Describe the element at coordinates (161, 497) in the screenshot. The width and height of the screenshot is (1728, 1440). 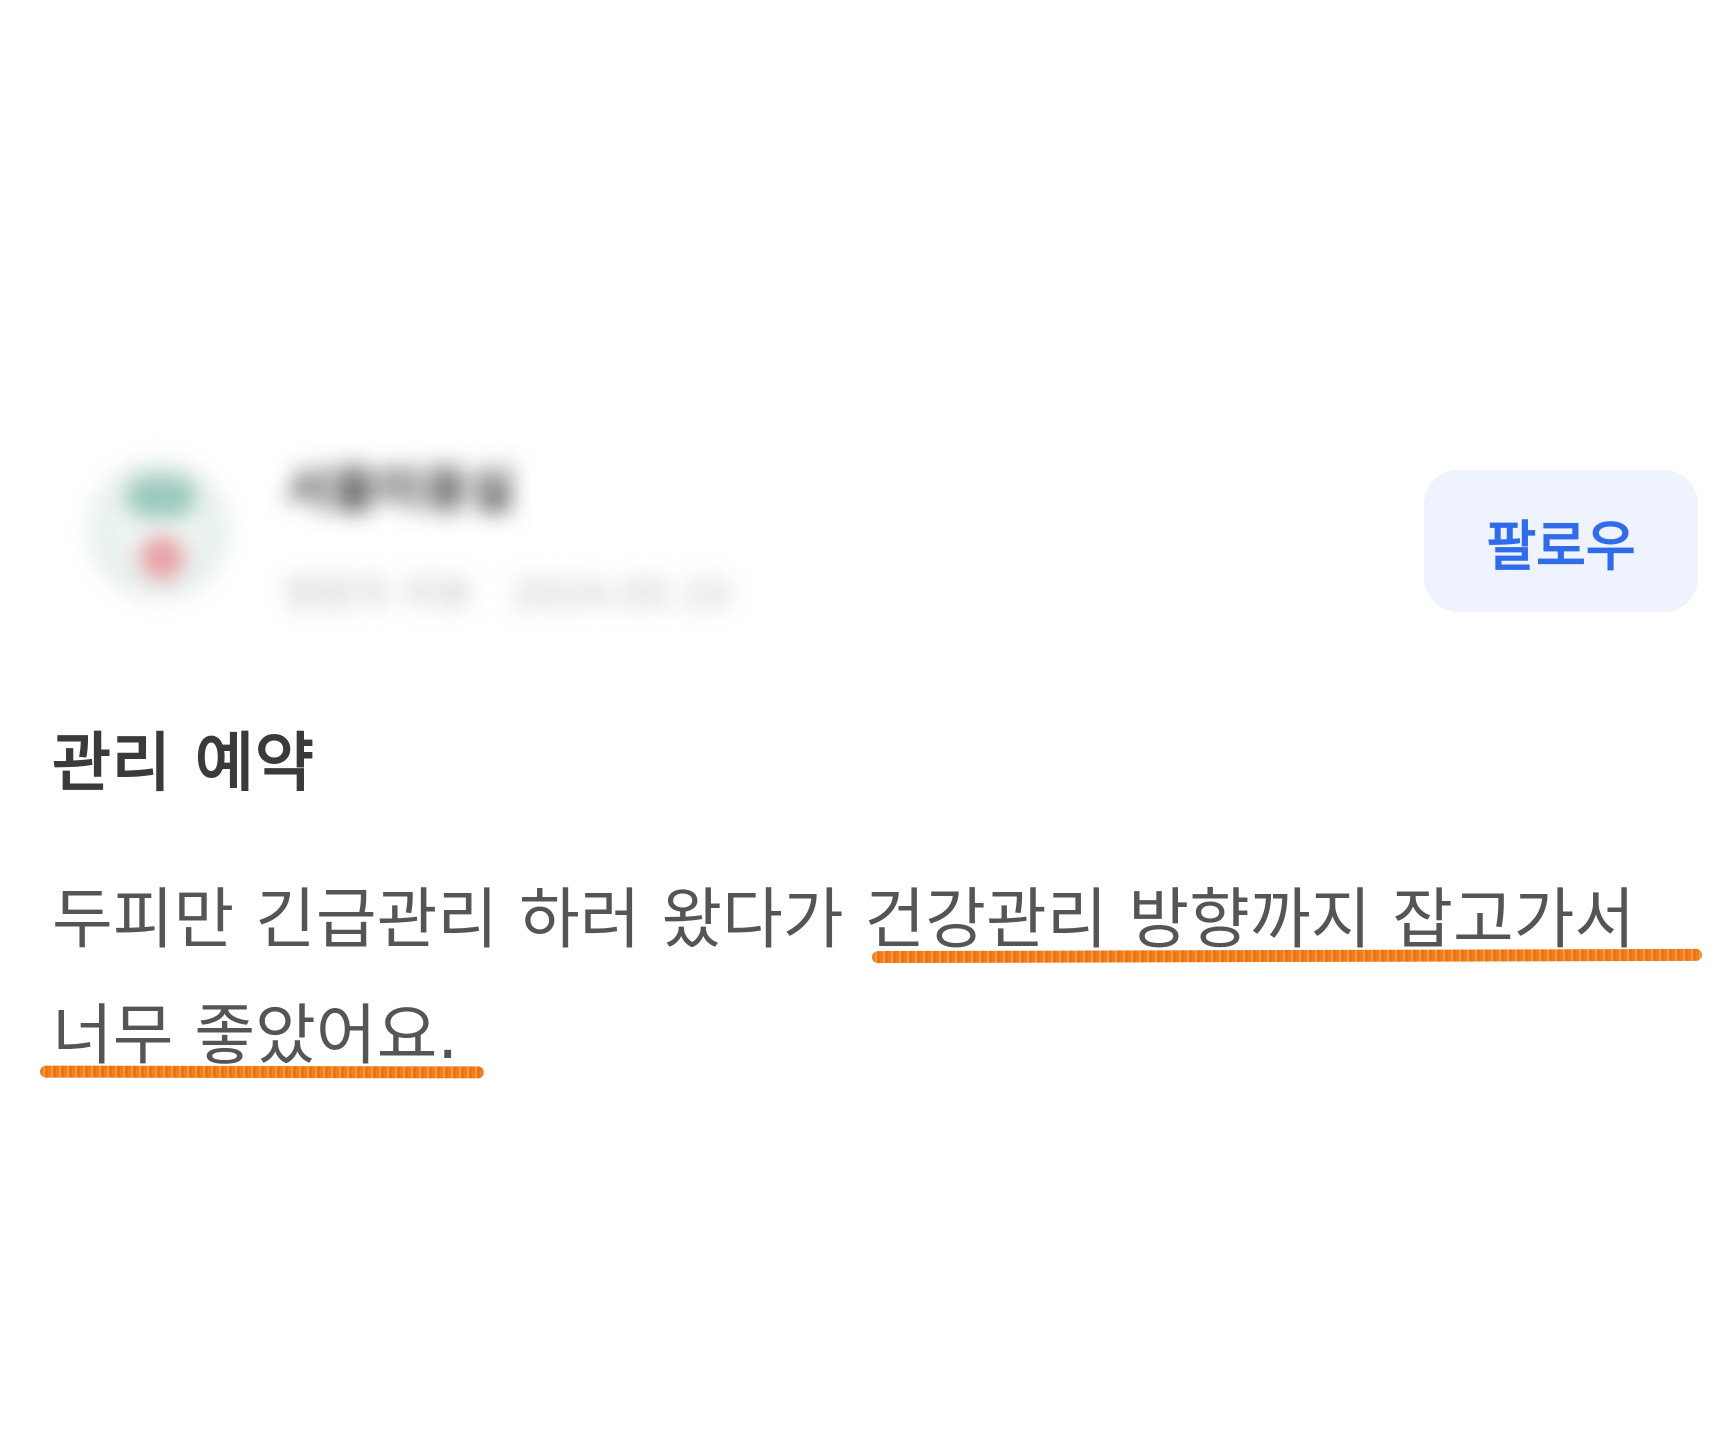
I see `avatar-shape-top` at that location.